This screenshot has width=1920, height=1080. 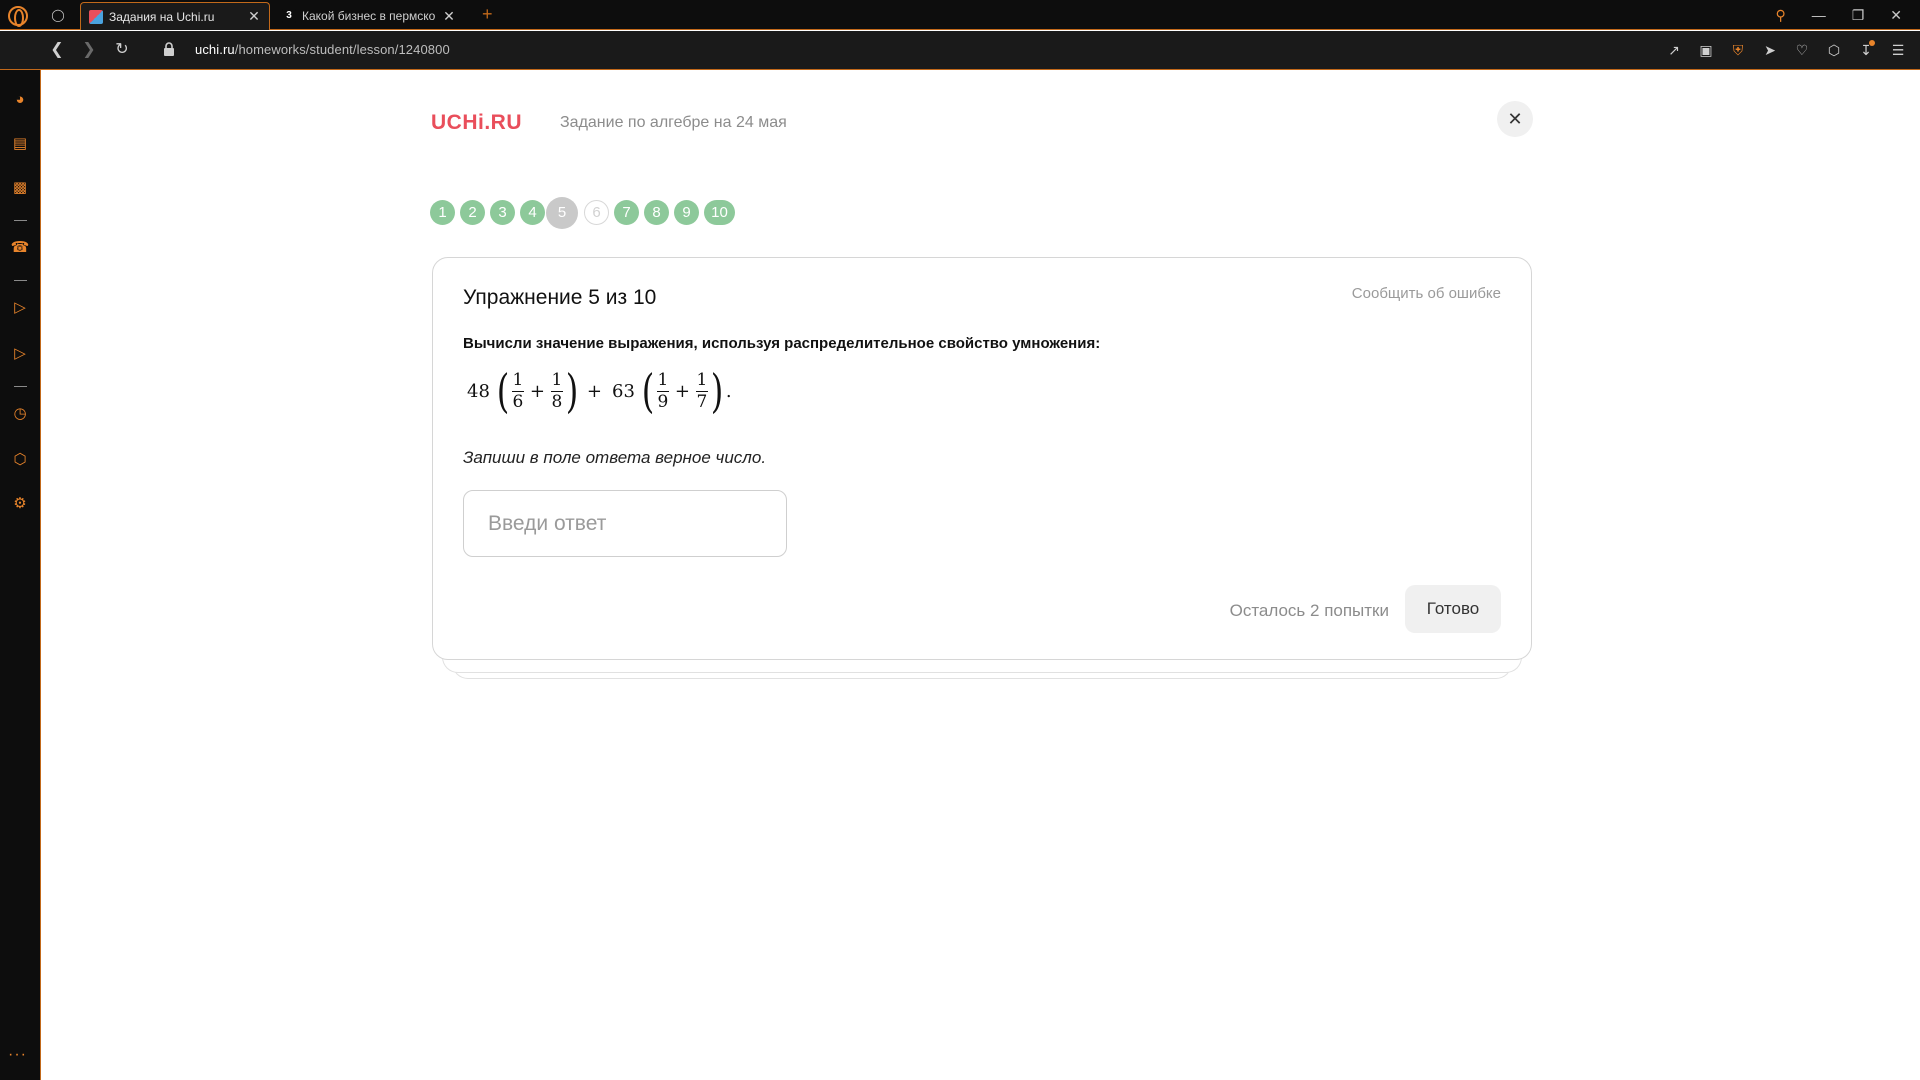 I want to click on camera-icon: ▣, so click(x=1706, y=50).